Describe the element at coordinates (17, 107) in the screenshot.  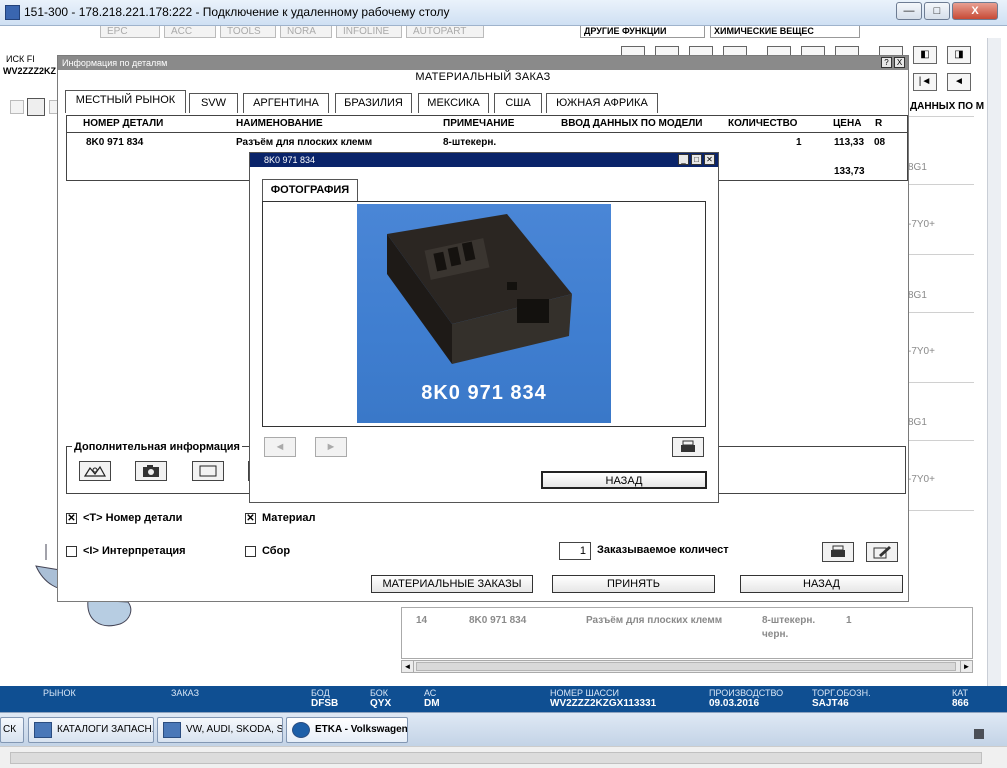
I see `zoom-out-icon` at that location.